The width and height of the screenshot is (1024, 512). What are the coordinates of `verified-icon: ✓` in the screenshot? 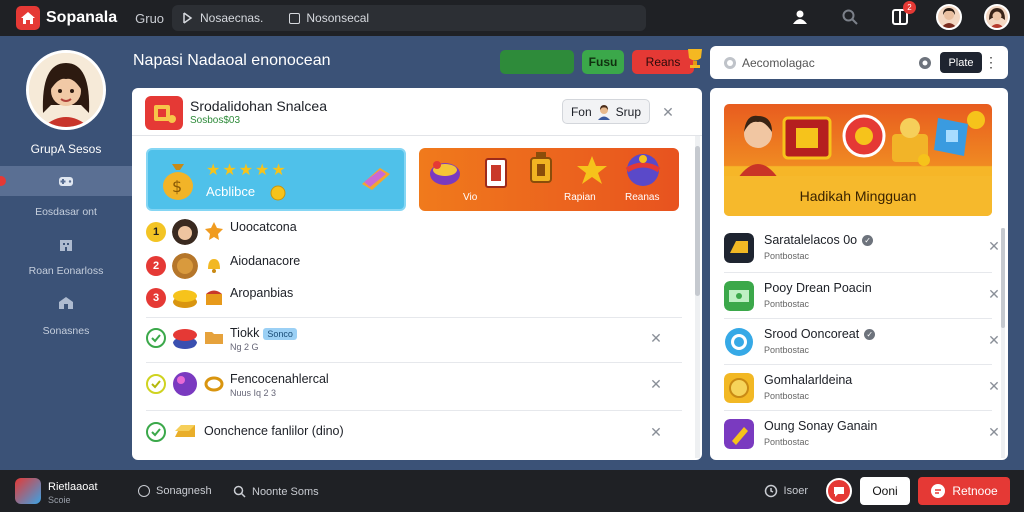 It's located at (870, 334).